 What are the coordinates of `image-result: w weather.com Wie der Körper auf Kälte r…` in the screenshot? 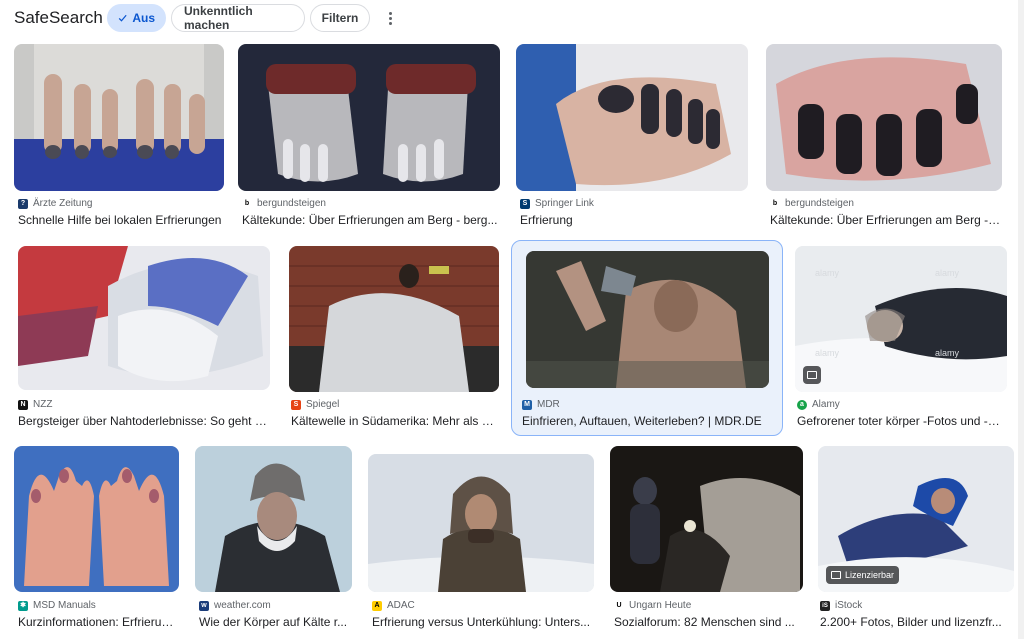 It's located at (275, 539).